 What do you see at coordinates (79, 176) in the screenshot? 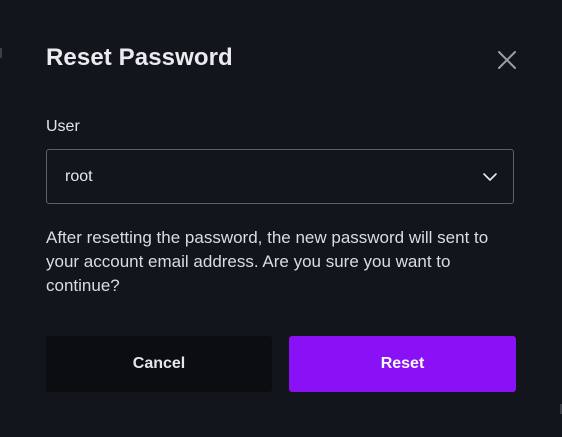
I see `user-select-value: root` at bounding box center [79, 176].